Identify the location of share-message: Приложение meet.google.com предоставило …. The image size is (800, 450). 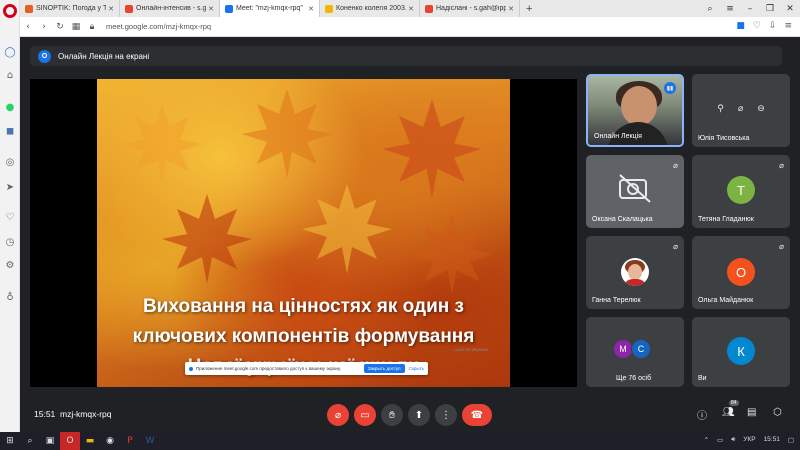
(269, 368).